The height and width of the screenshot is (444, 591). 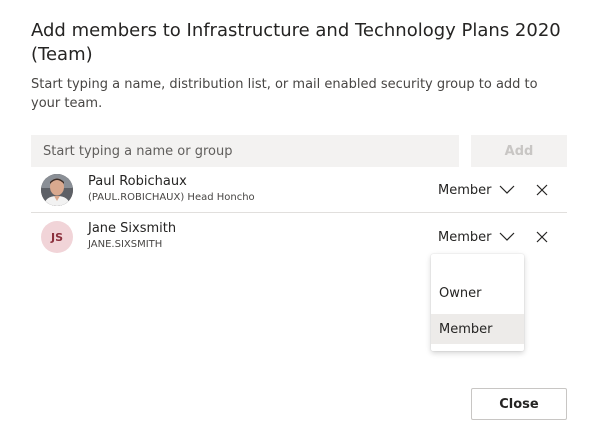 I want to click on role-option-owner: Owner, so click(x=477, y=293).